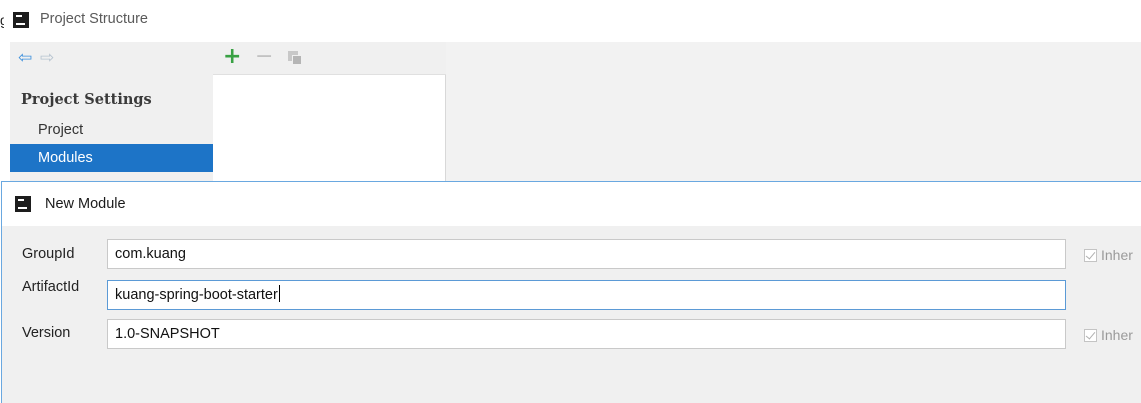 This screenshot has height=403, width=1141. I want to click on project-settings-header: Project Settings, so click(86, 99).